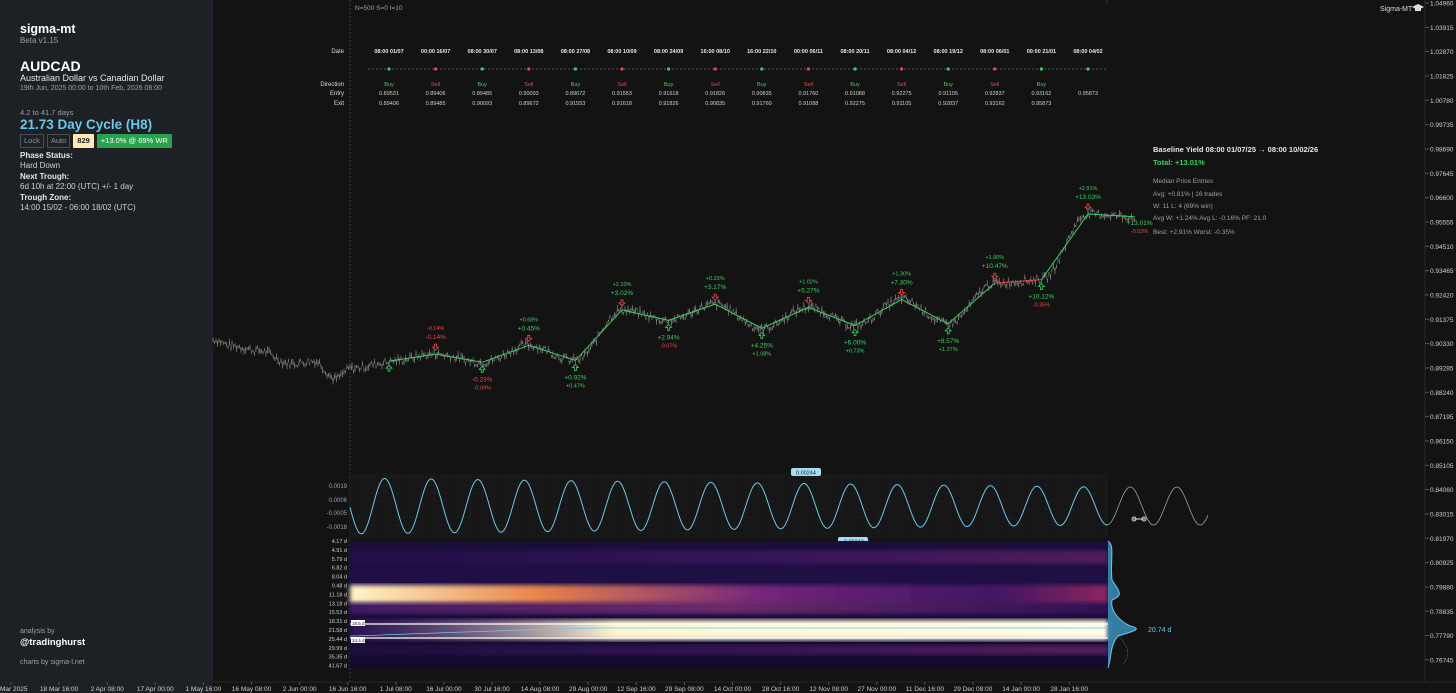 This screenshot has width=1456, height=693. What do you see at coordinates (338, 640) in the screenshot?
I see `spectrum-tick-label: 25.44 d` at bounding box center [338, 640].